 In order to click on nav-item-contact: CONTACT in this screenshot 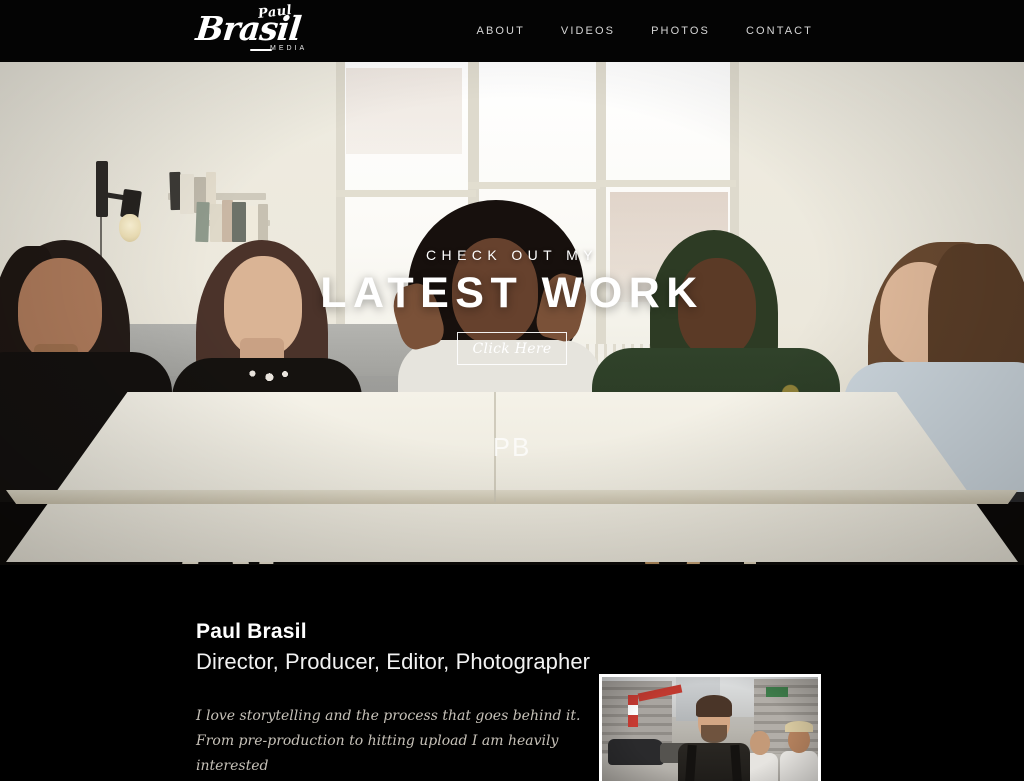, I will do `click(779, 31)`.